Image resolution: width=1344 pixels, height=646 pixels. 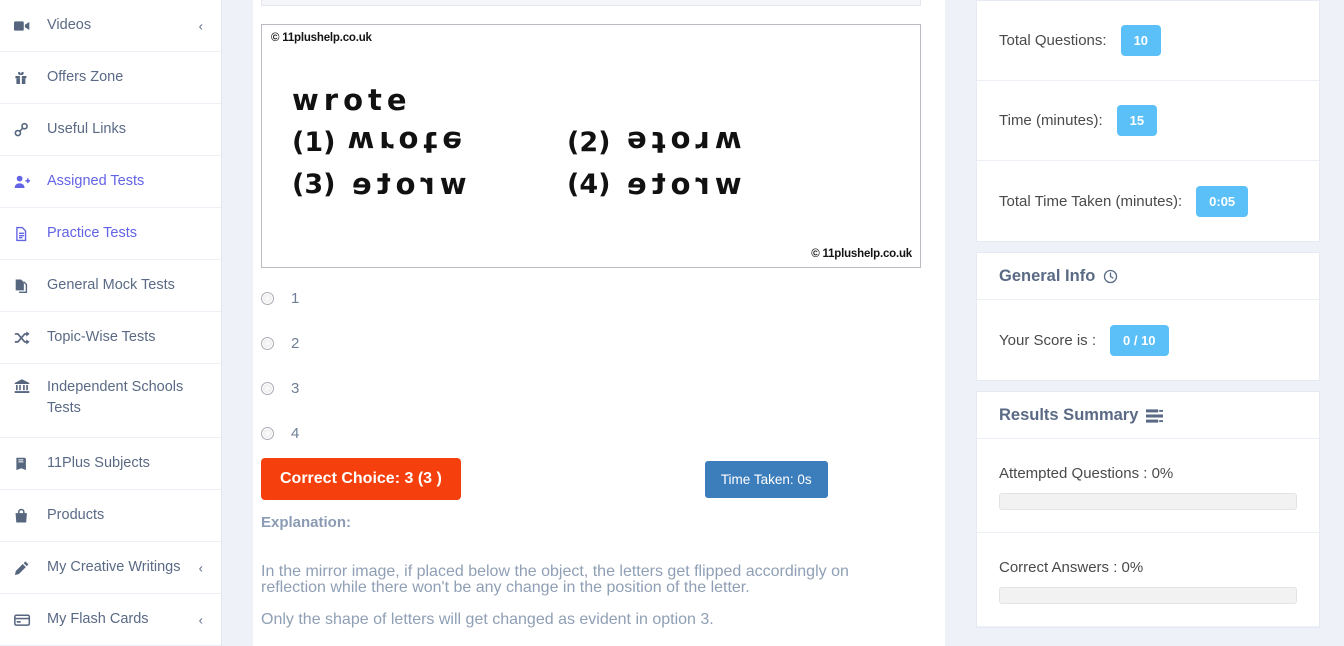 What do you see at coordinates (591, 298) in the screenshot?
I see `answer-option-1: 1` at bounding box center [591, 298].